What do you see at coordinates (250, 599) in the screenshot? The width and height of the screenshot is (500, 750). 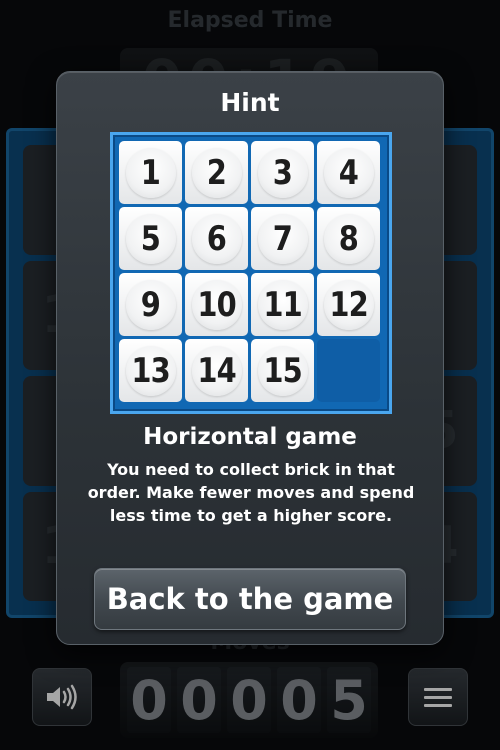 I see `back-to-game-button: Back to the game` at bounding box center [250, 599].